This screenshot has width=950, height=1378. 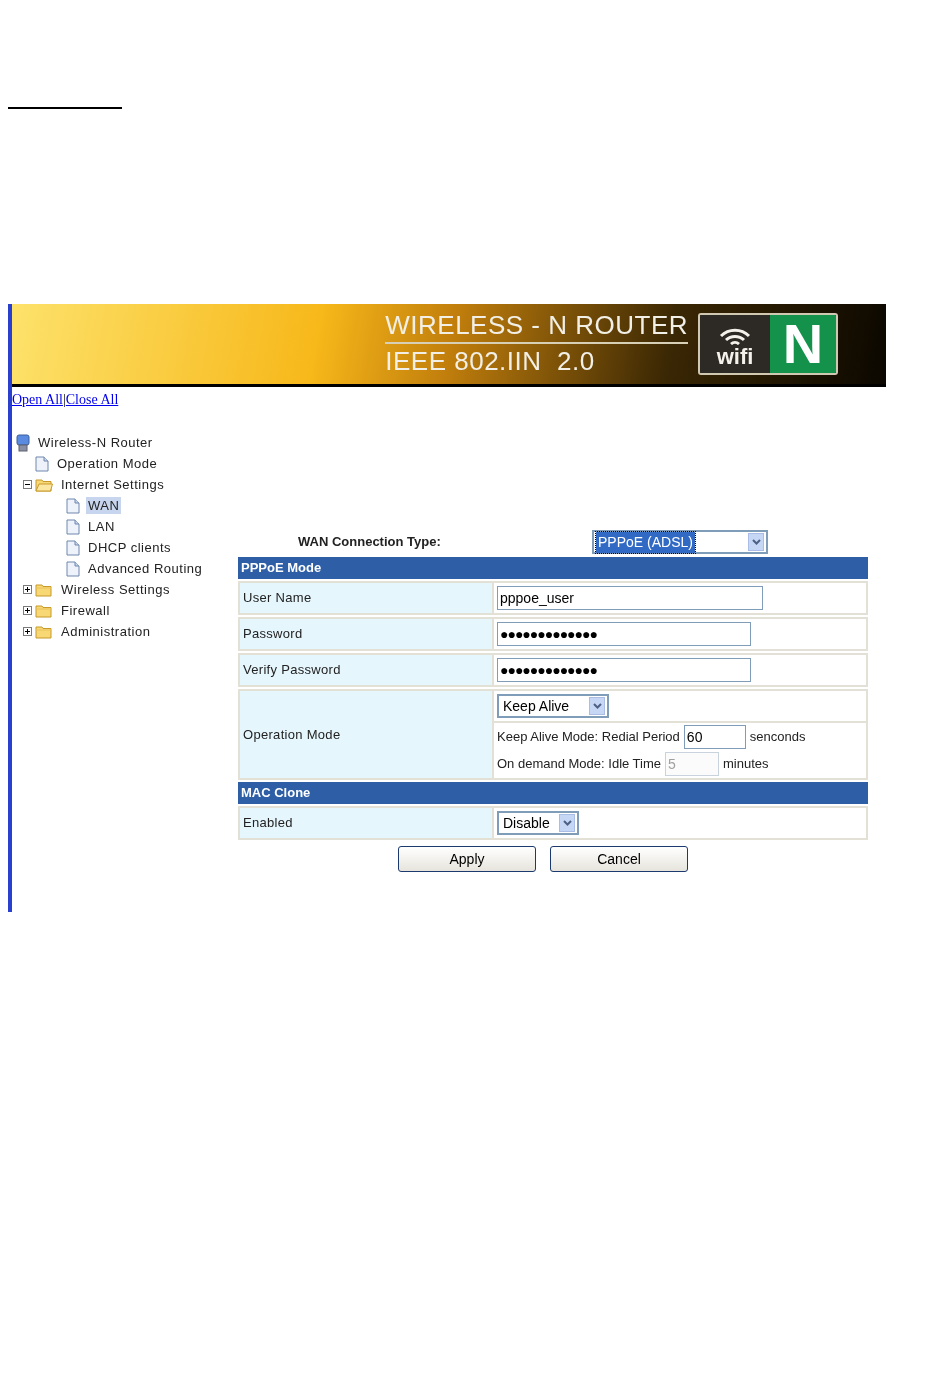 What do you see at coordinates (106, 631) in the screenshot?
I see `tree-item: Administration` at bounding box center [106, 631].